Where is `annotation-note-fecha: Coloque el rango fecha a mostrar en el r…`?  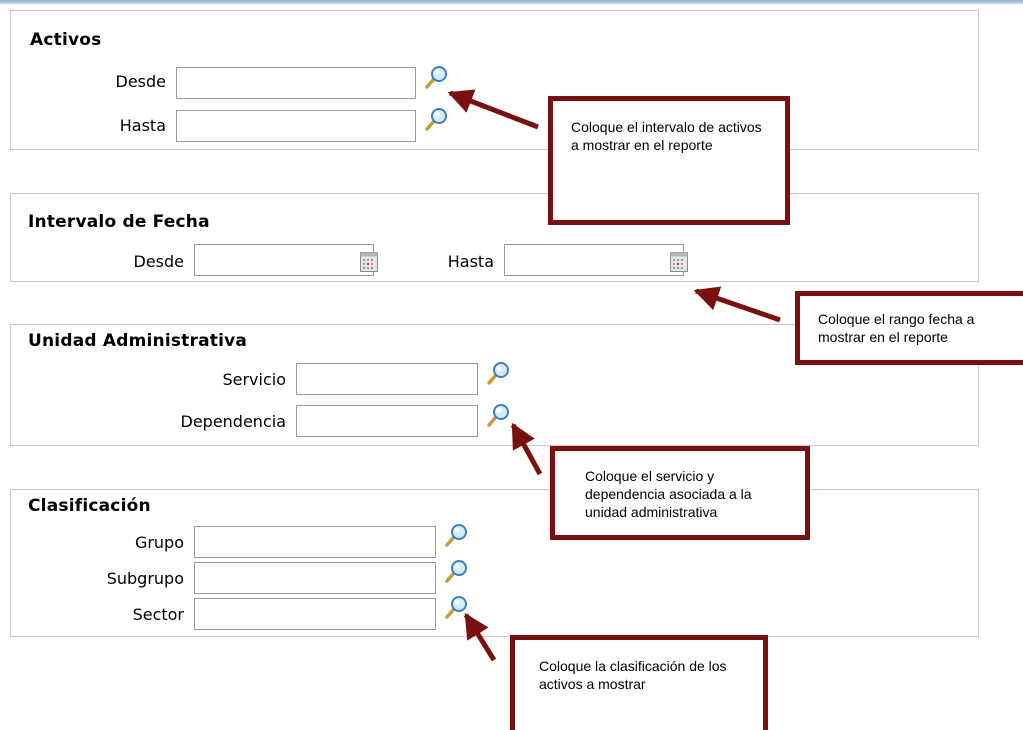
annotation-note-fecha: Coloque el rango fecha a mostrar en el r… is located at coordinates (909, 328).